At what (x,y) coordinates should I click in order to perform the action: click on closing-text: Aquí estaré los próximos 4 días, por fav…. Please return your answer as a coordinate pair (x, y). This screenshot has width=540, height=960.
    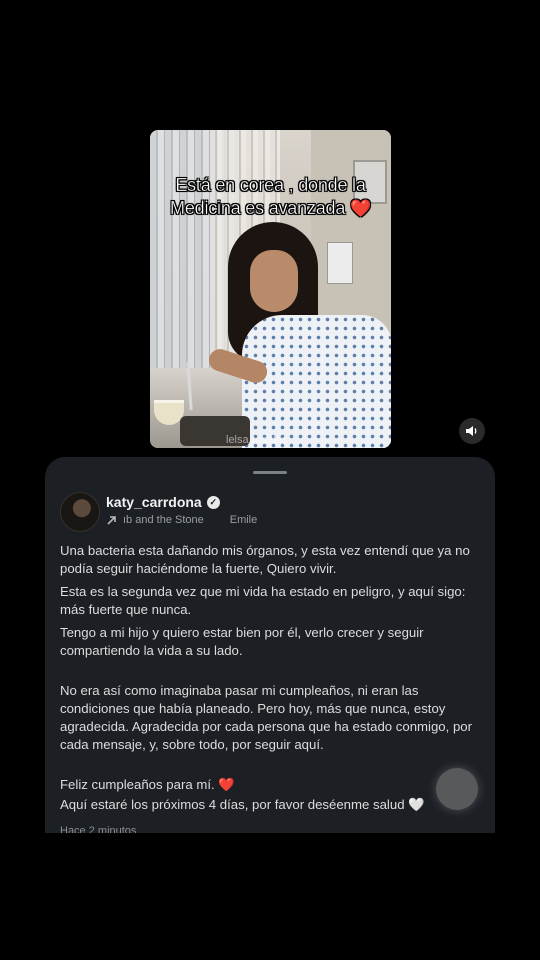
    Looking at the image, I should click on (232, 804).